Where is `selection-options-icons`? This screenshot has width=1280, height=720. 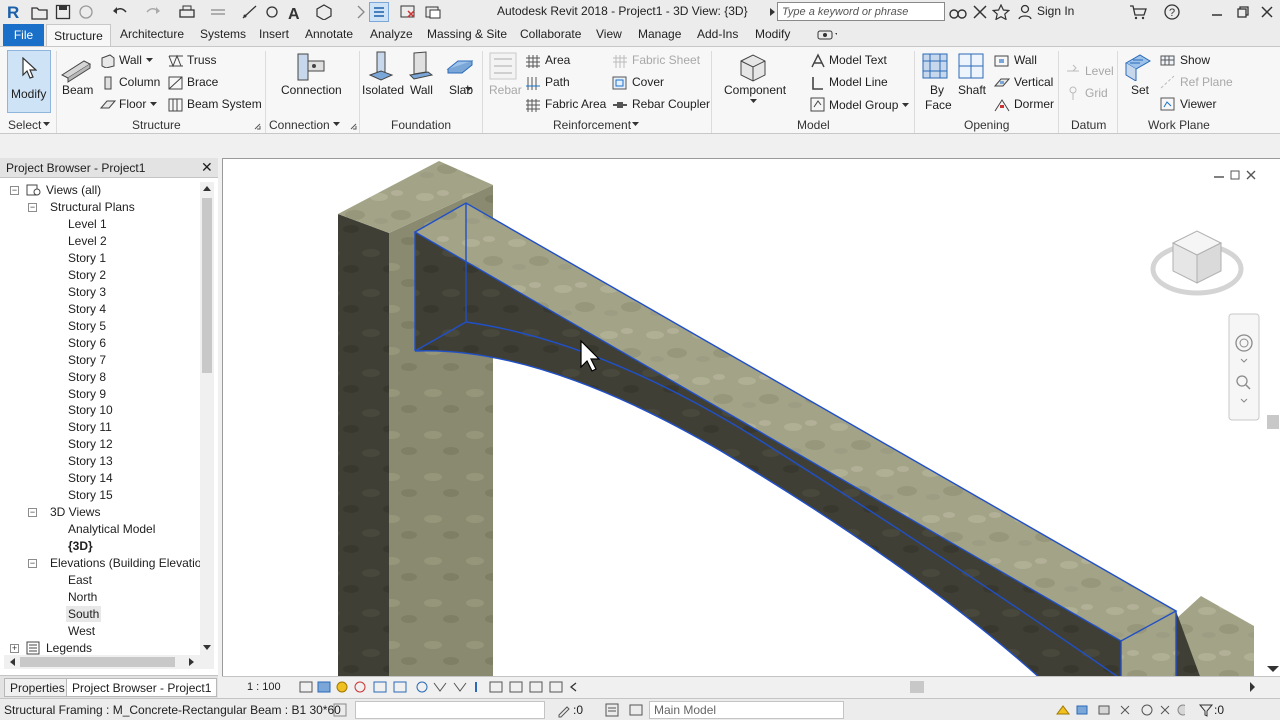 selection-options-icons is located at coordinates (1120, 710).